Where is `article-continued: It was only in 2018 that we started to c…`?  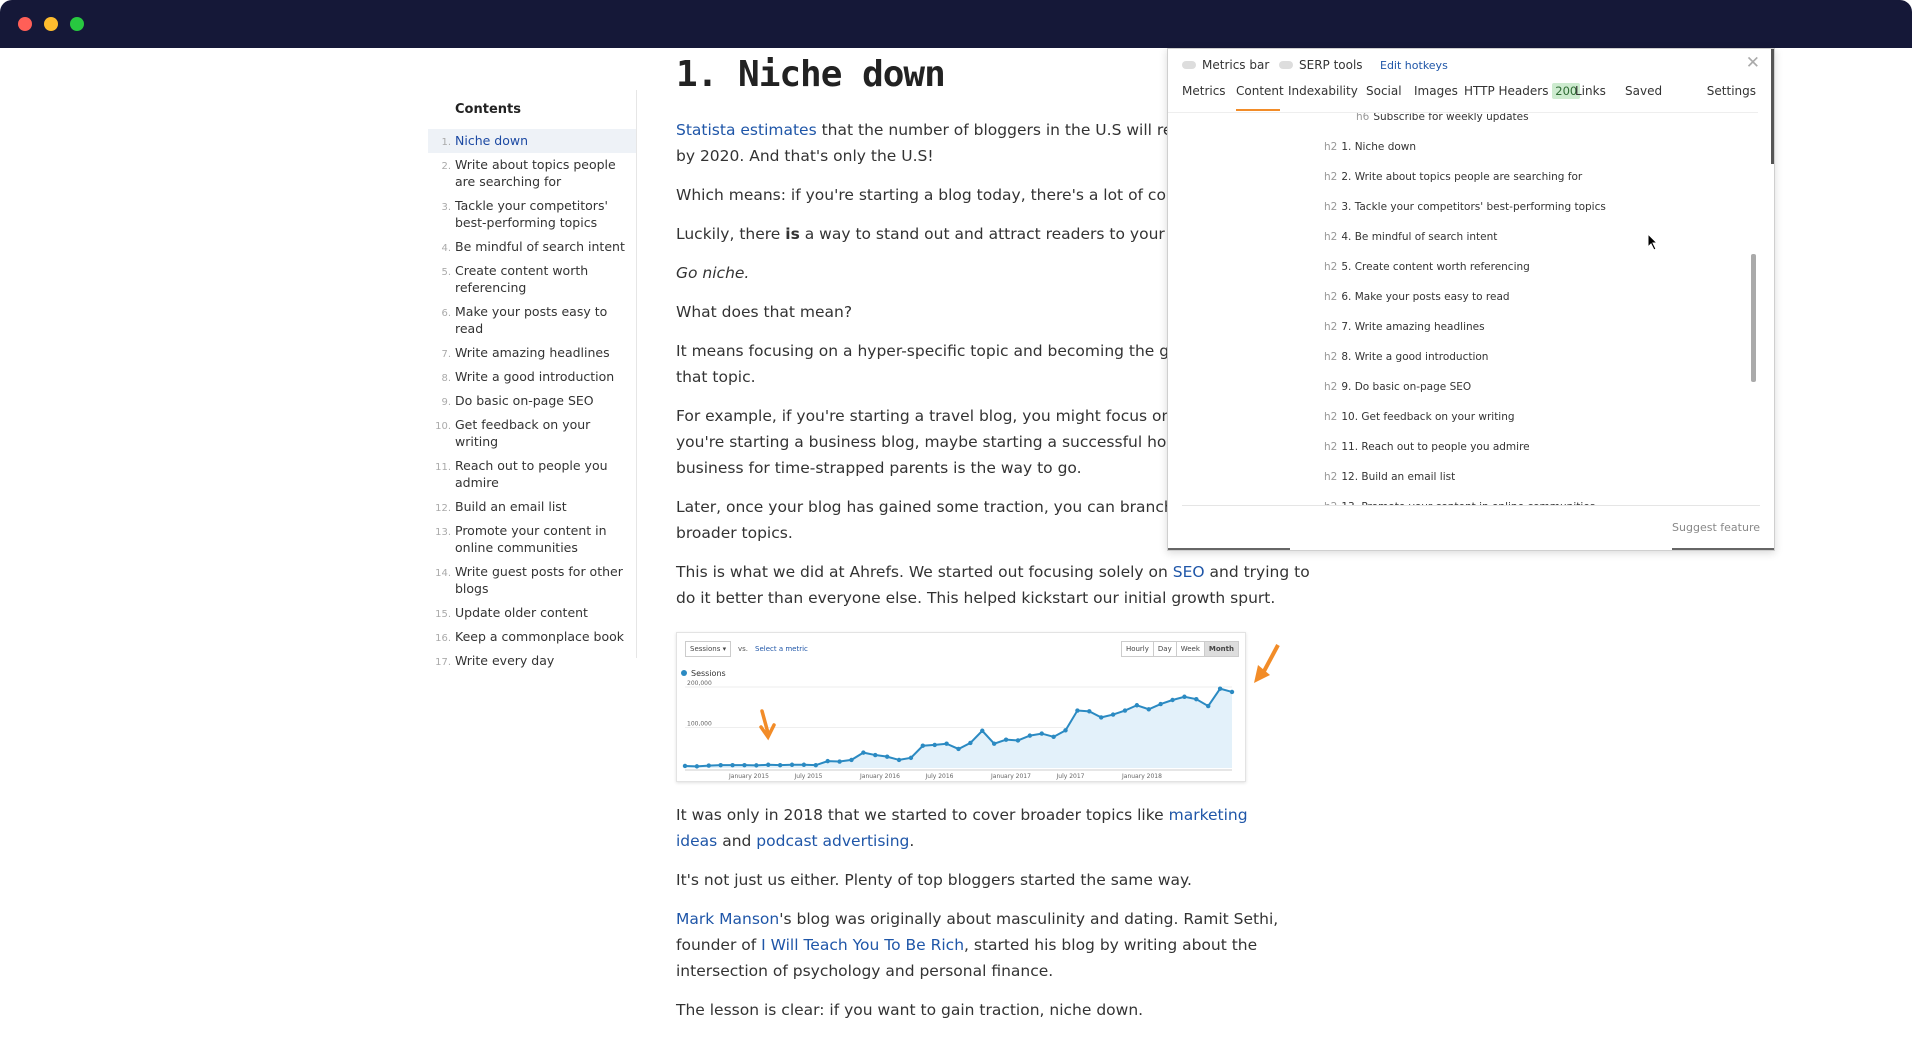 article-continued: It was only in 2018 that we started to c… is located at coordinates (977, 919).